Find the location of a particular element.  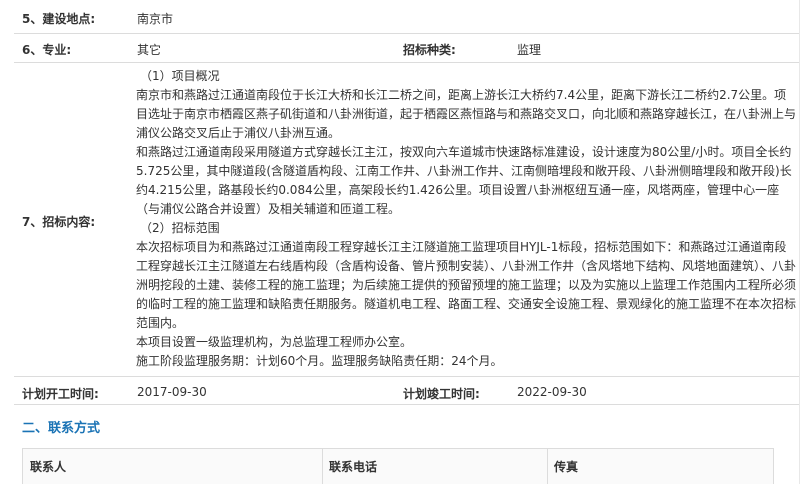

row-specialty: 6、专业: 其它 招标种类: 监理 is located at coordinates (407, 48).